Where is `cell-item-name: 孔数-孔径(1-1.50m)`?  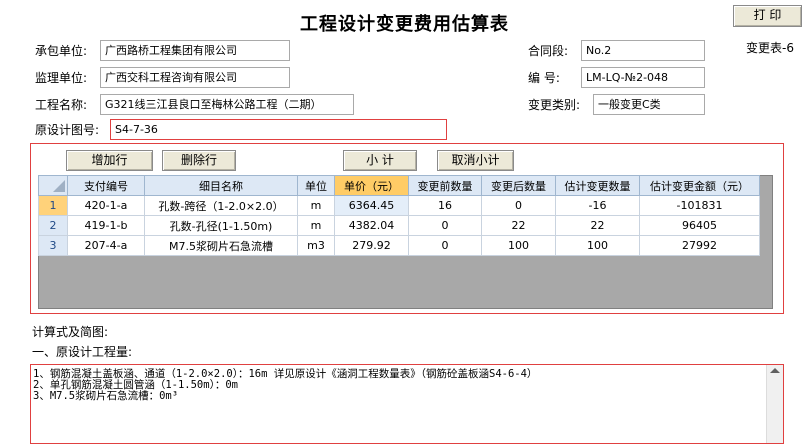 cell-item-name: 孔数-孔径(1-1.50m) is located at coordinates (221, 225).